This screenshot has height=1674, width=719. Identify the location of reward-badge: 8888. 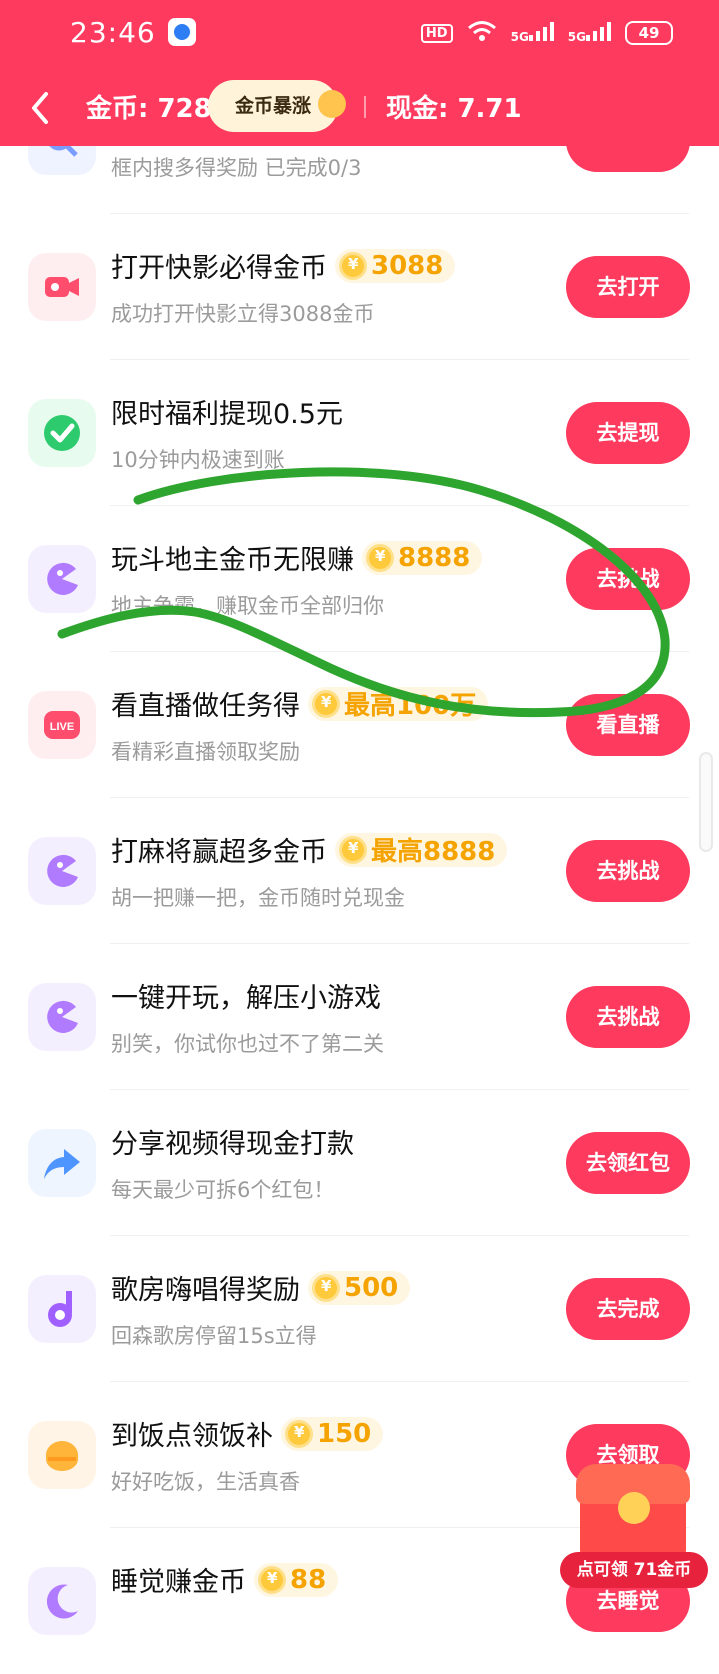
(422, 557).